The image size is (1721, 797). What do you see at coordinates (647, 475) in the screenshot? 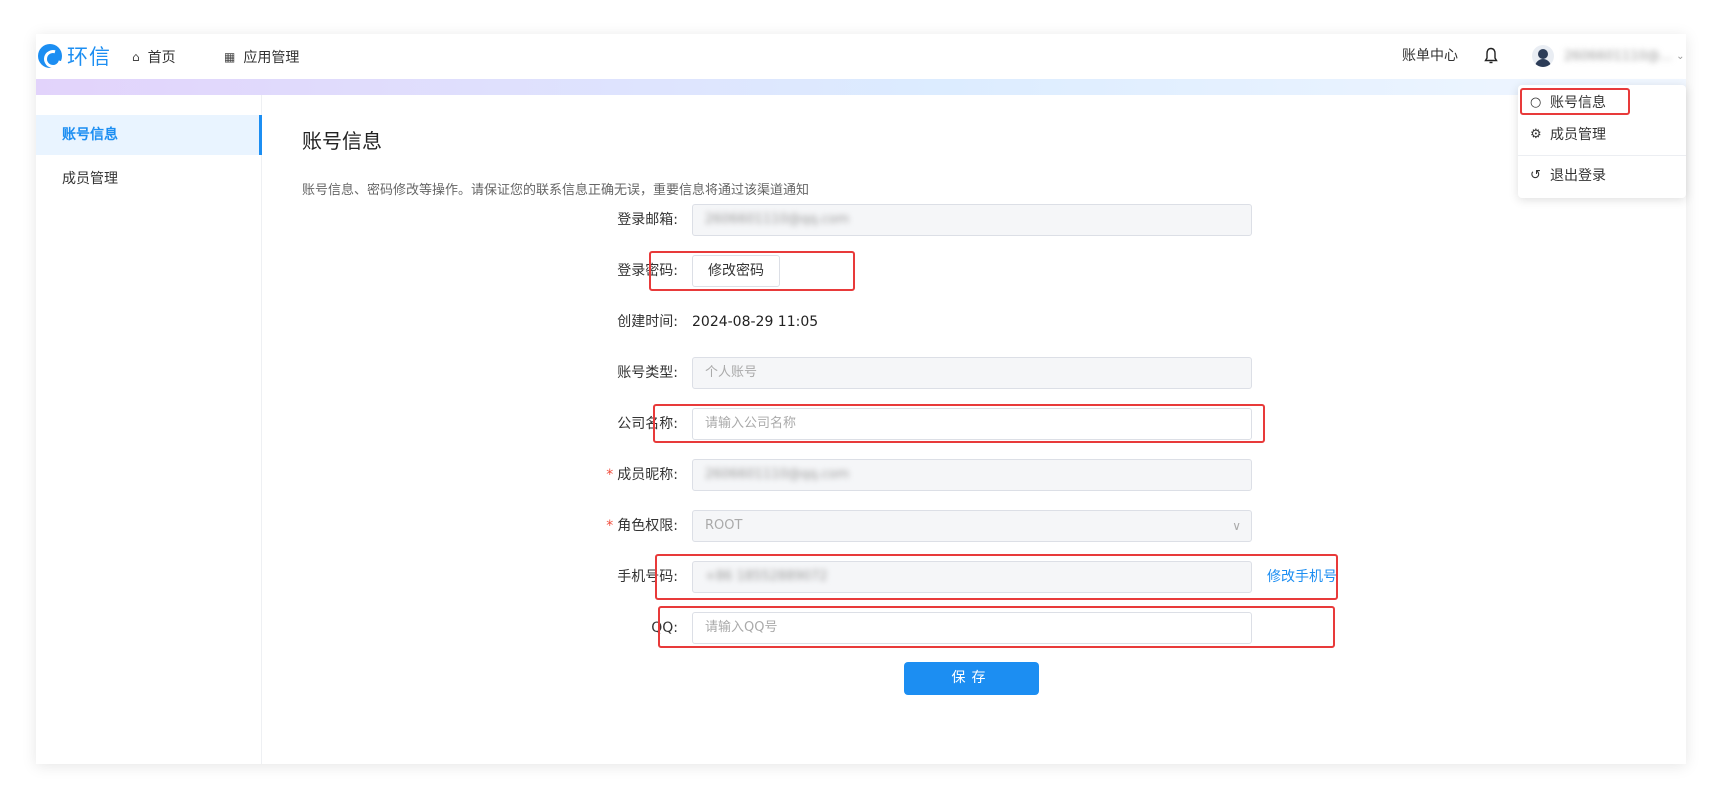
I see `member-nickname-label-text: 成员昵称:` at bounding box center [647, 475].